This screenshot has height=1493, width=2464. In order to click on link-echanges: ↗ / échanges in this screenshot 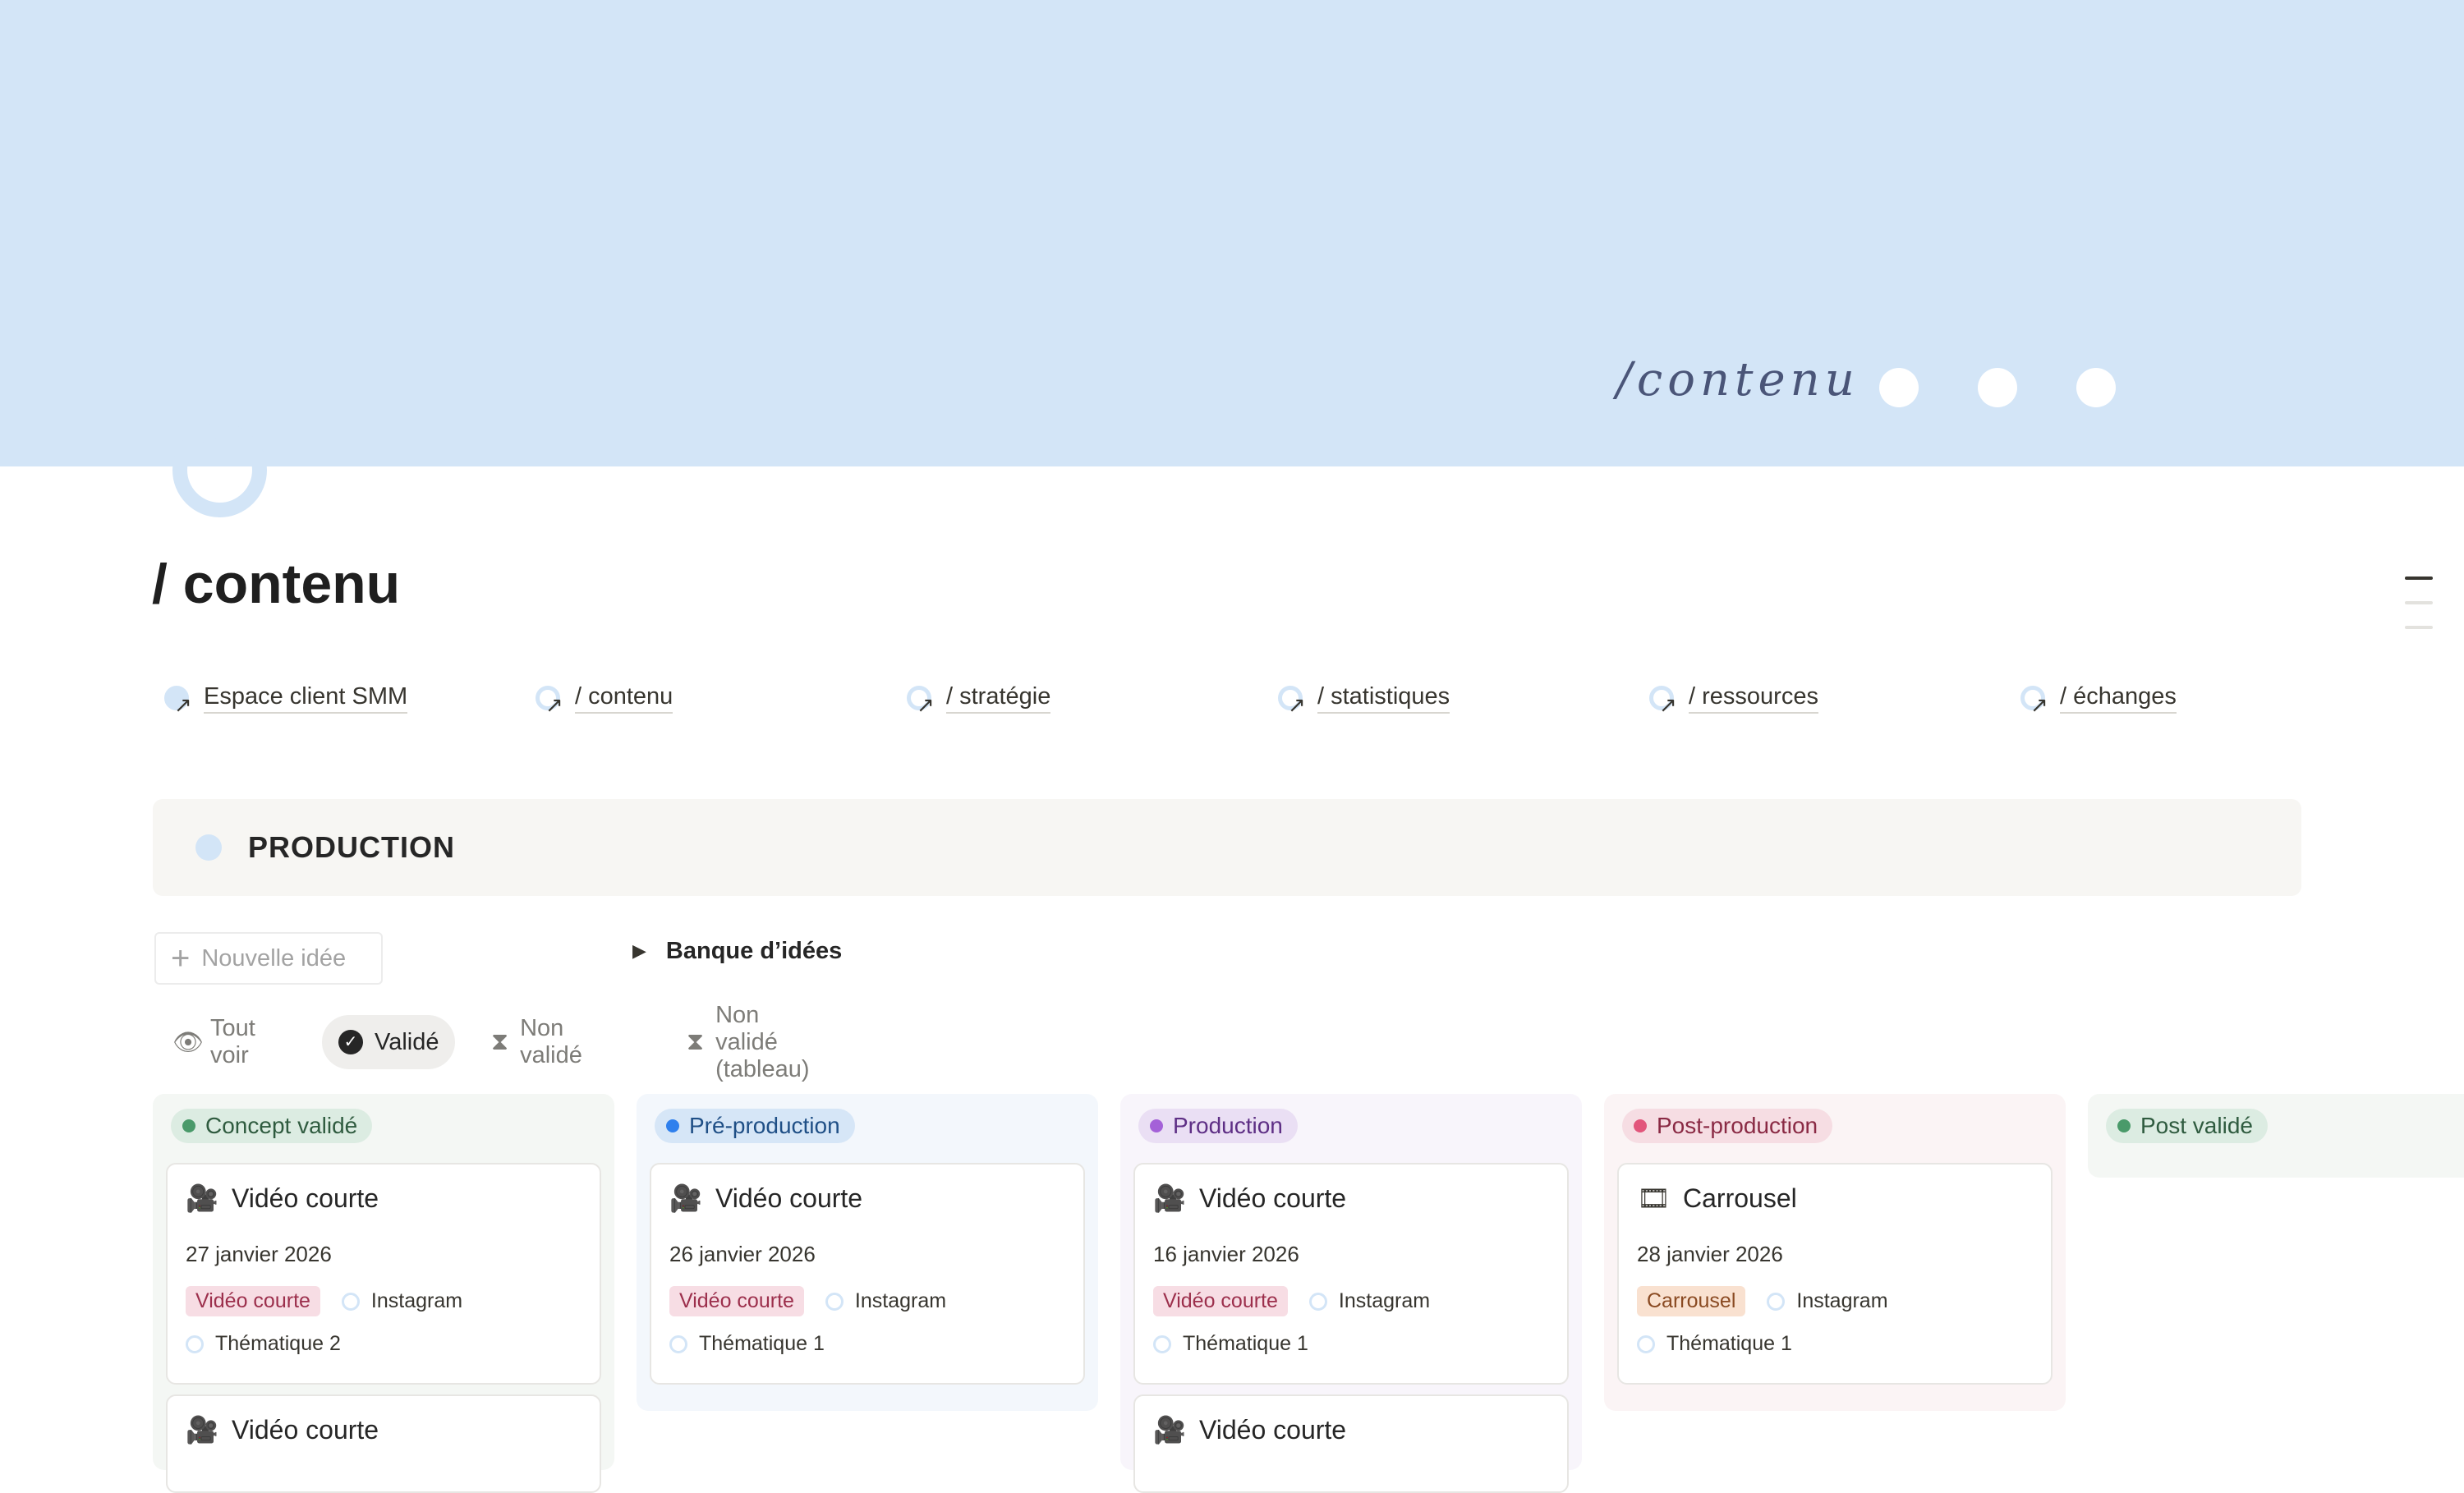, I will do `click(2098, 698)`.